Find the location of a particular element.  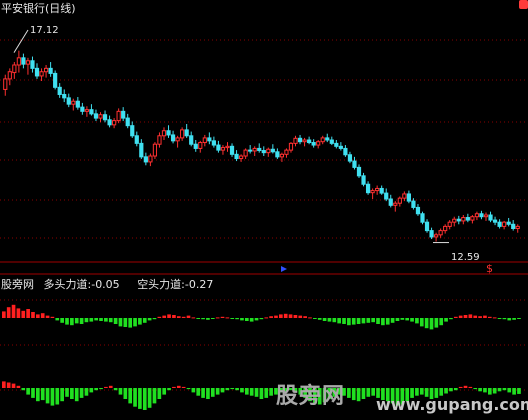

watermark-url: www.gupang.com is located at coordinates (452, 404).